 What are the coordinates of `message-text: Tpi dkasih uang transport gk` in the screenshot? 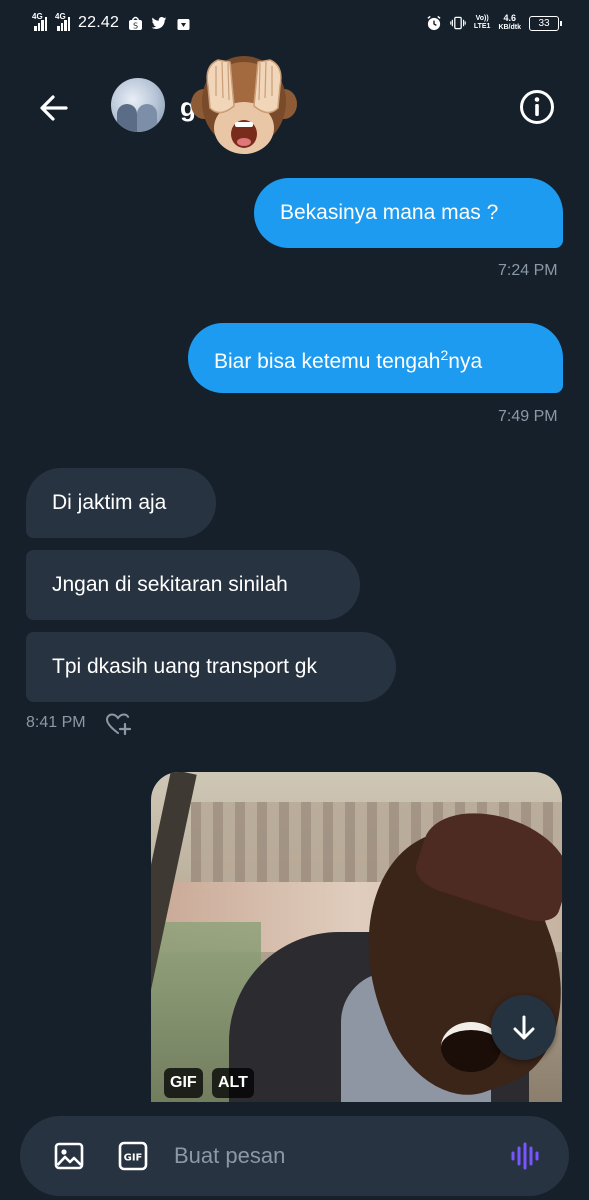 It's located at (184, 666).